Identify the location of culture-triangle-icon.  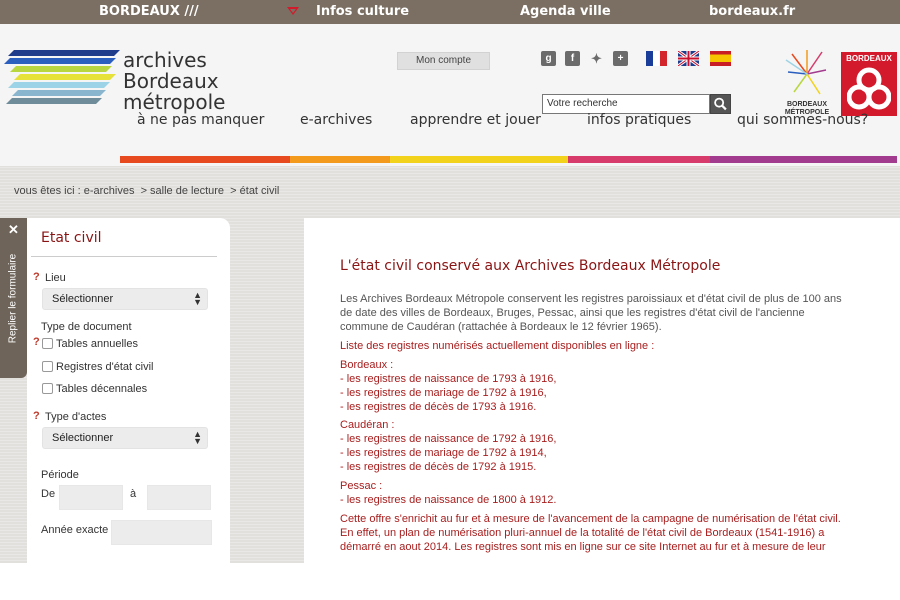
(293, 11).